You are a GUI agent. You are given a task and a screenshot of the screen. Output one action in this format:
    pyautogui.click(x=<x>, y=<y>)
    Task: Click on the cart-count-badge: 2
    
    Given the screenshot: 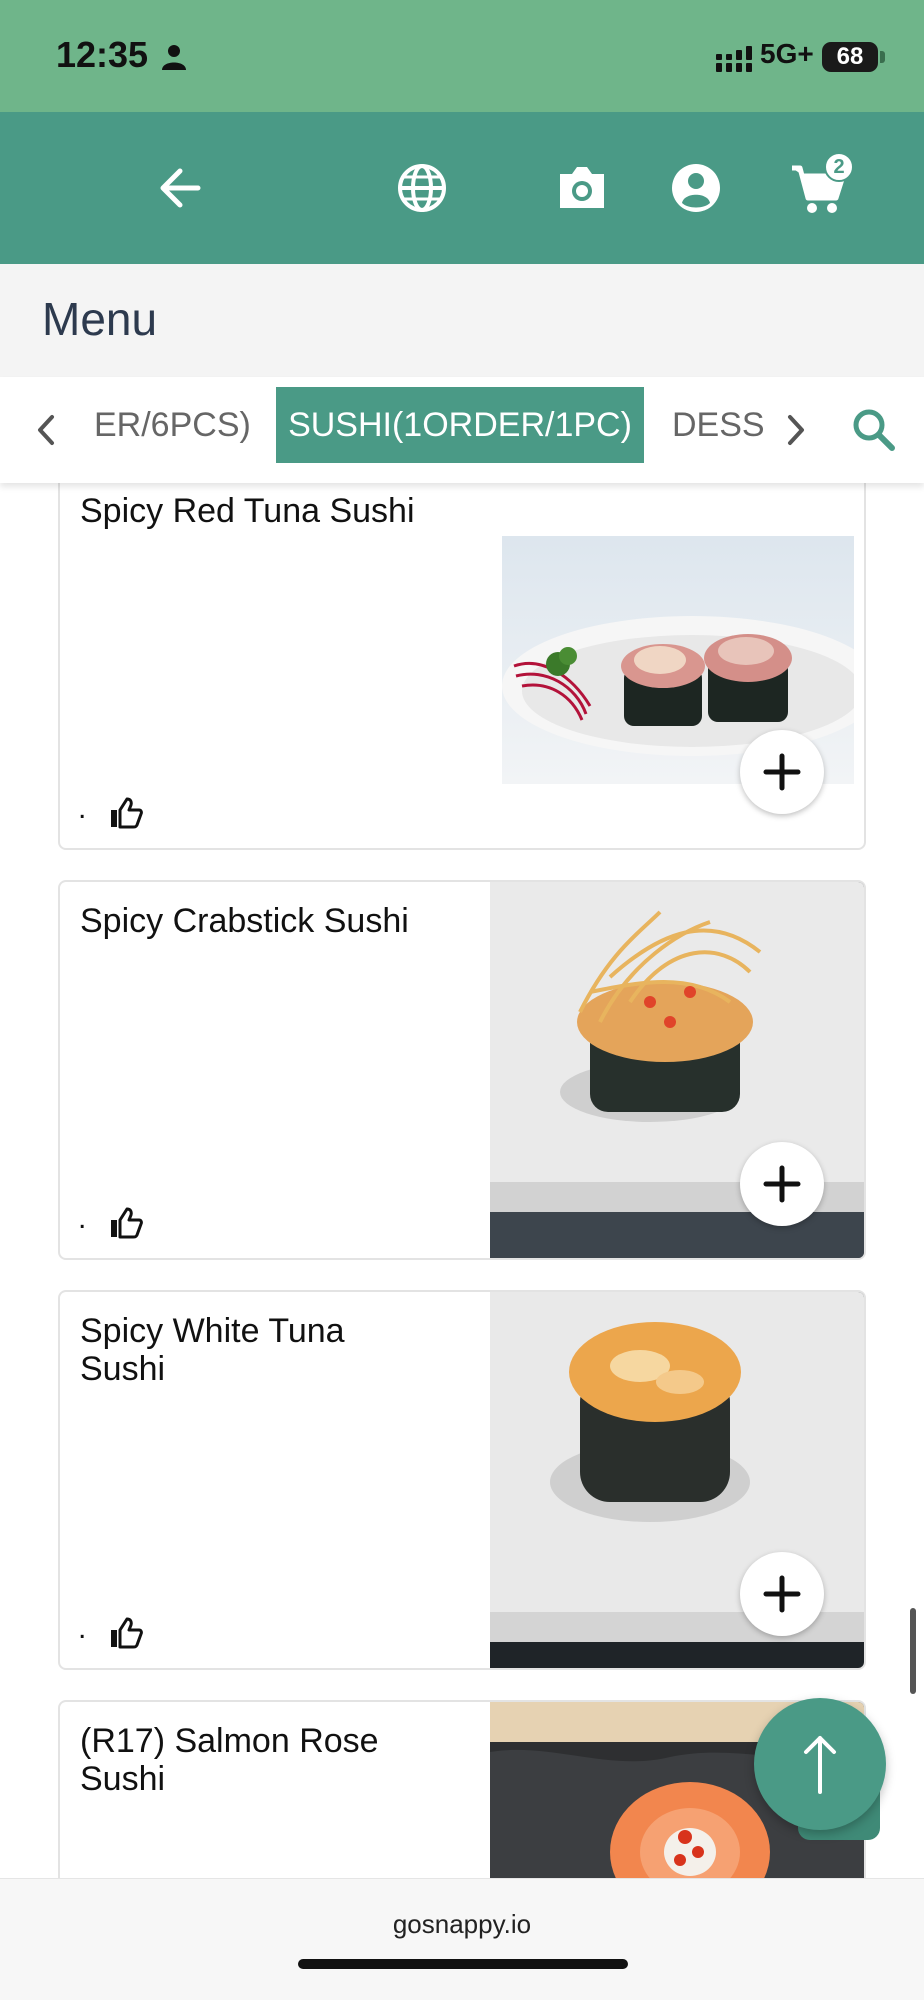 What is the action you would take?
    pyautogui.click(x=839, y=167)
    